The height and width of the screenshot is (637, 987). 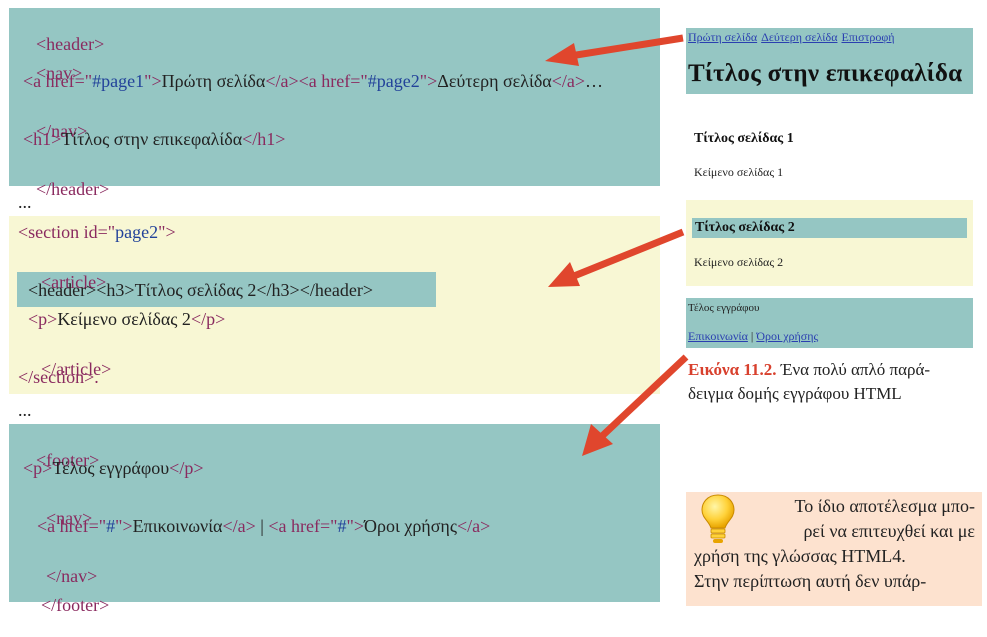 What do you see at coordinates (614, 50) in the screenshot?
I see `arrow-to-header` at bounding box center [614, 50].